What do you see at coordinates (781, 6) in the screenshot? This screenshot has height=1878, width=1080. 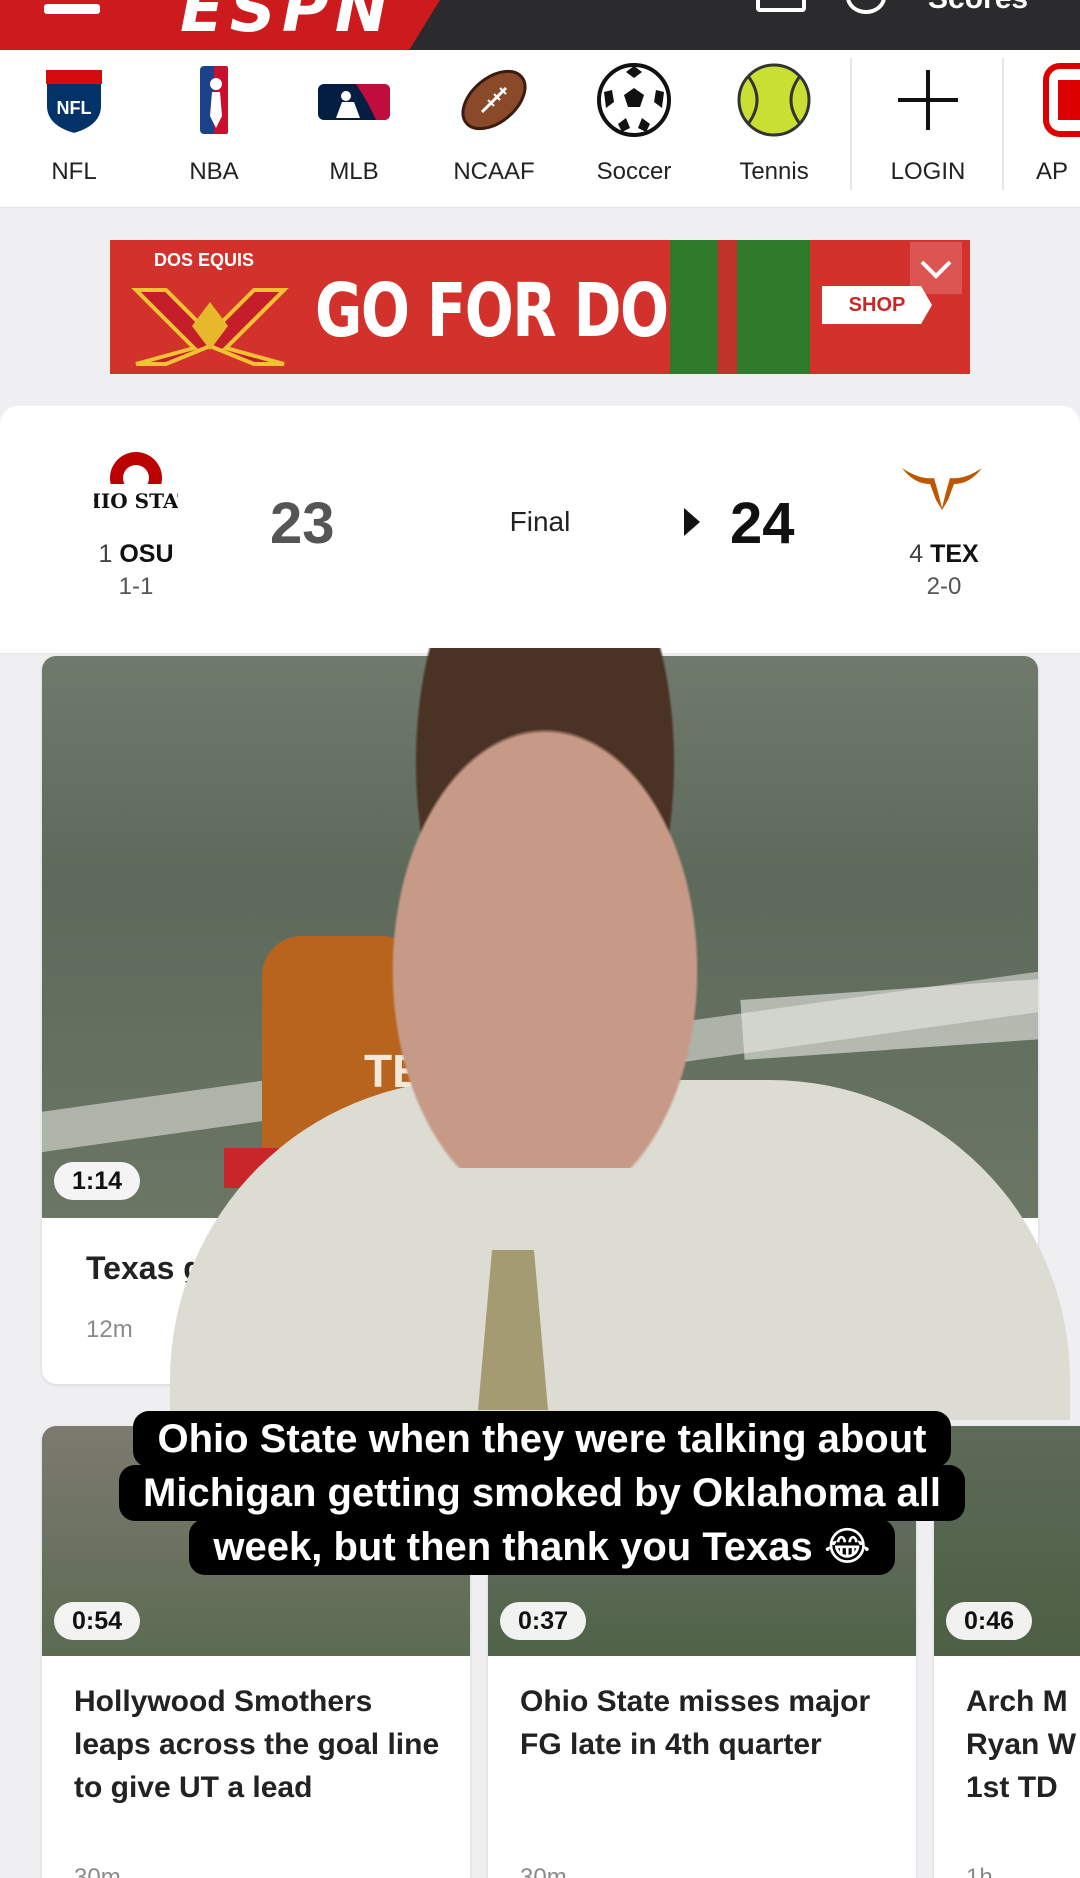 I see `tv-icon` at bounding box center [781, 6].